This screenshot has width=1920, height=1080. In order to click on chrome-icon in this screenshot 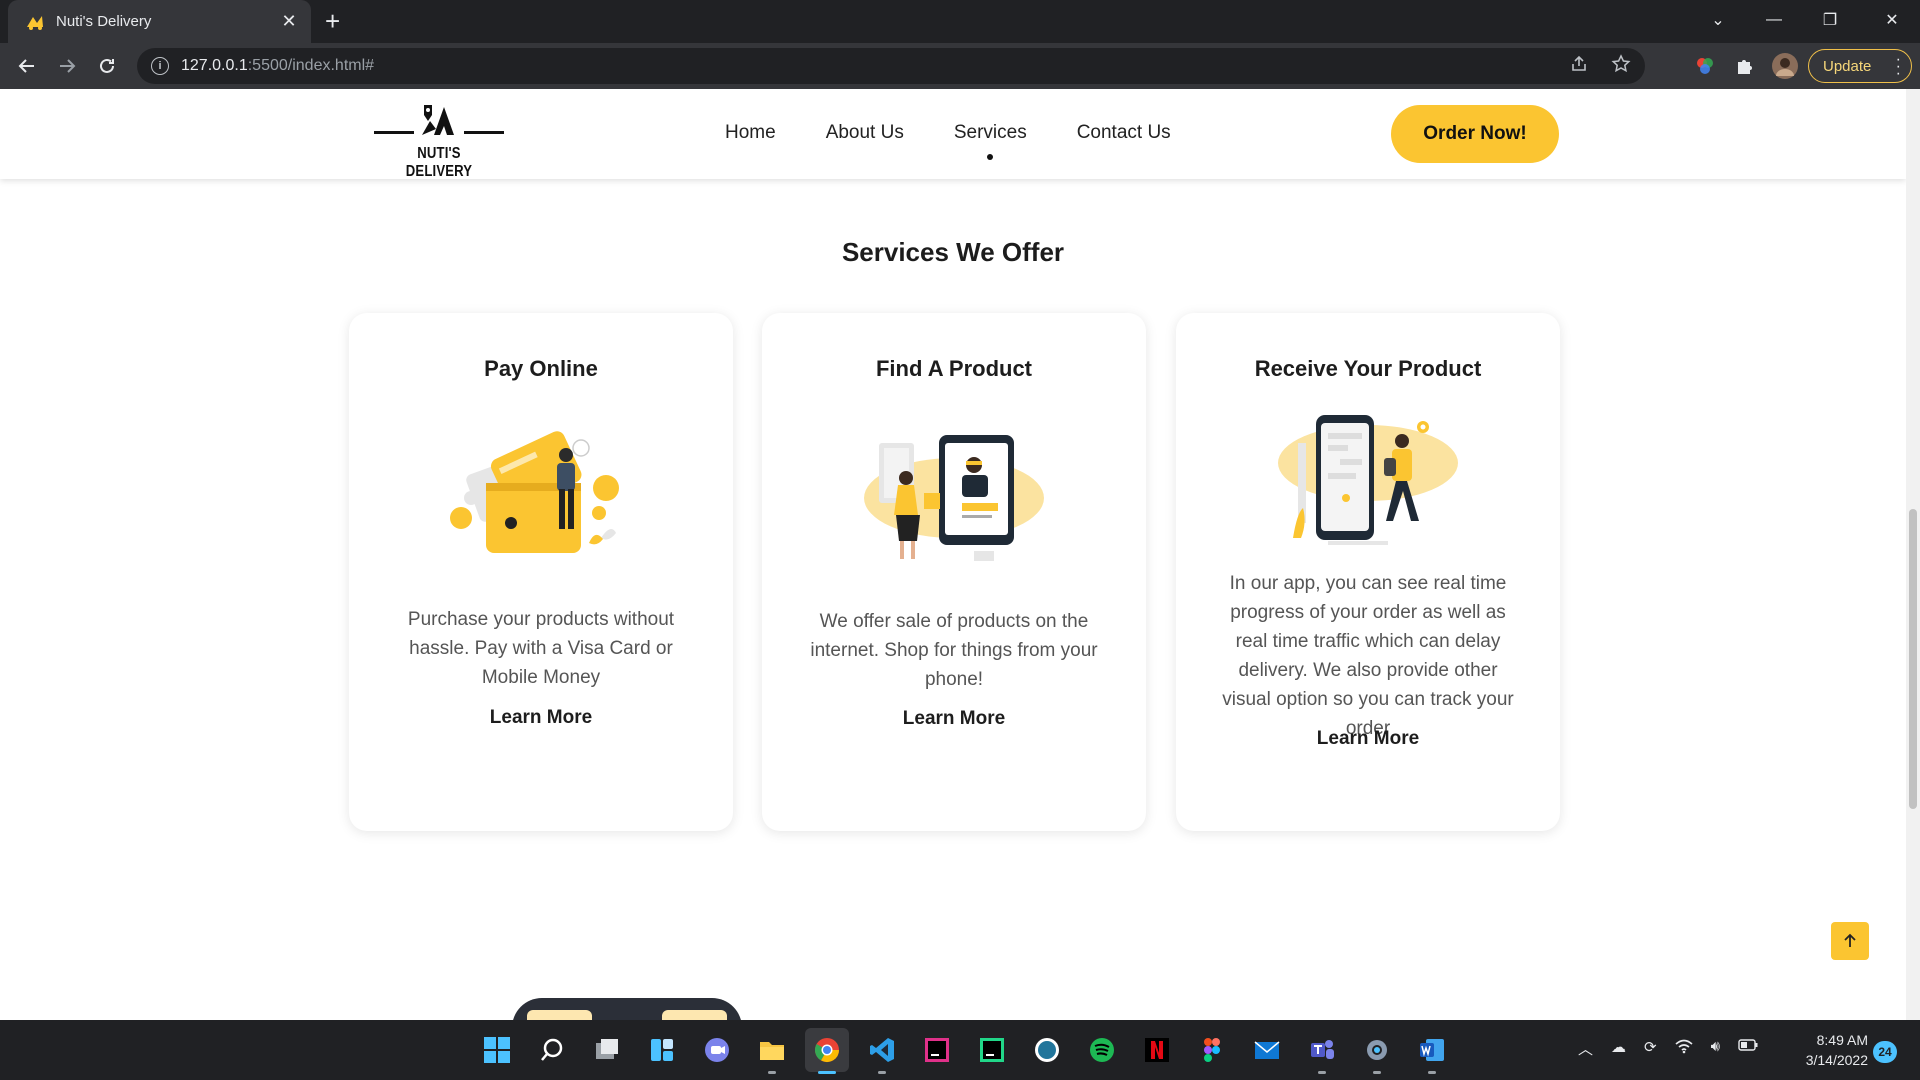, I will do `click(827, 1051)`.